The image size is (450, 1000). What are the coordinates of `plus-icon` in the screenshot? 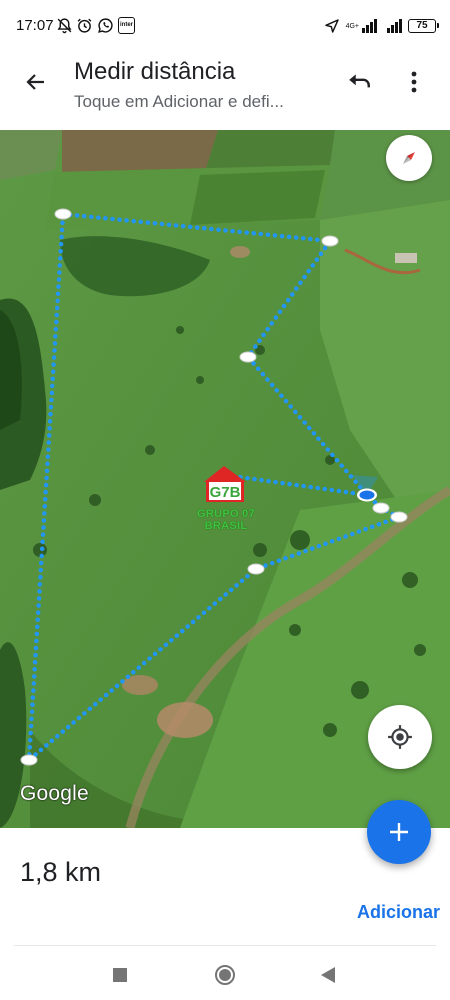 It's located at (399, 832).